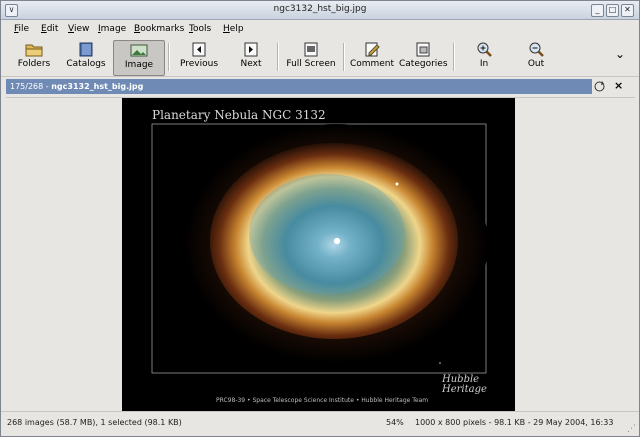  What do you see at coordinates (251, 64) in the screenshot?
I see `next-label: Next` at bounding box center [251, 64].